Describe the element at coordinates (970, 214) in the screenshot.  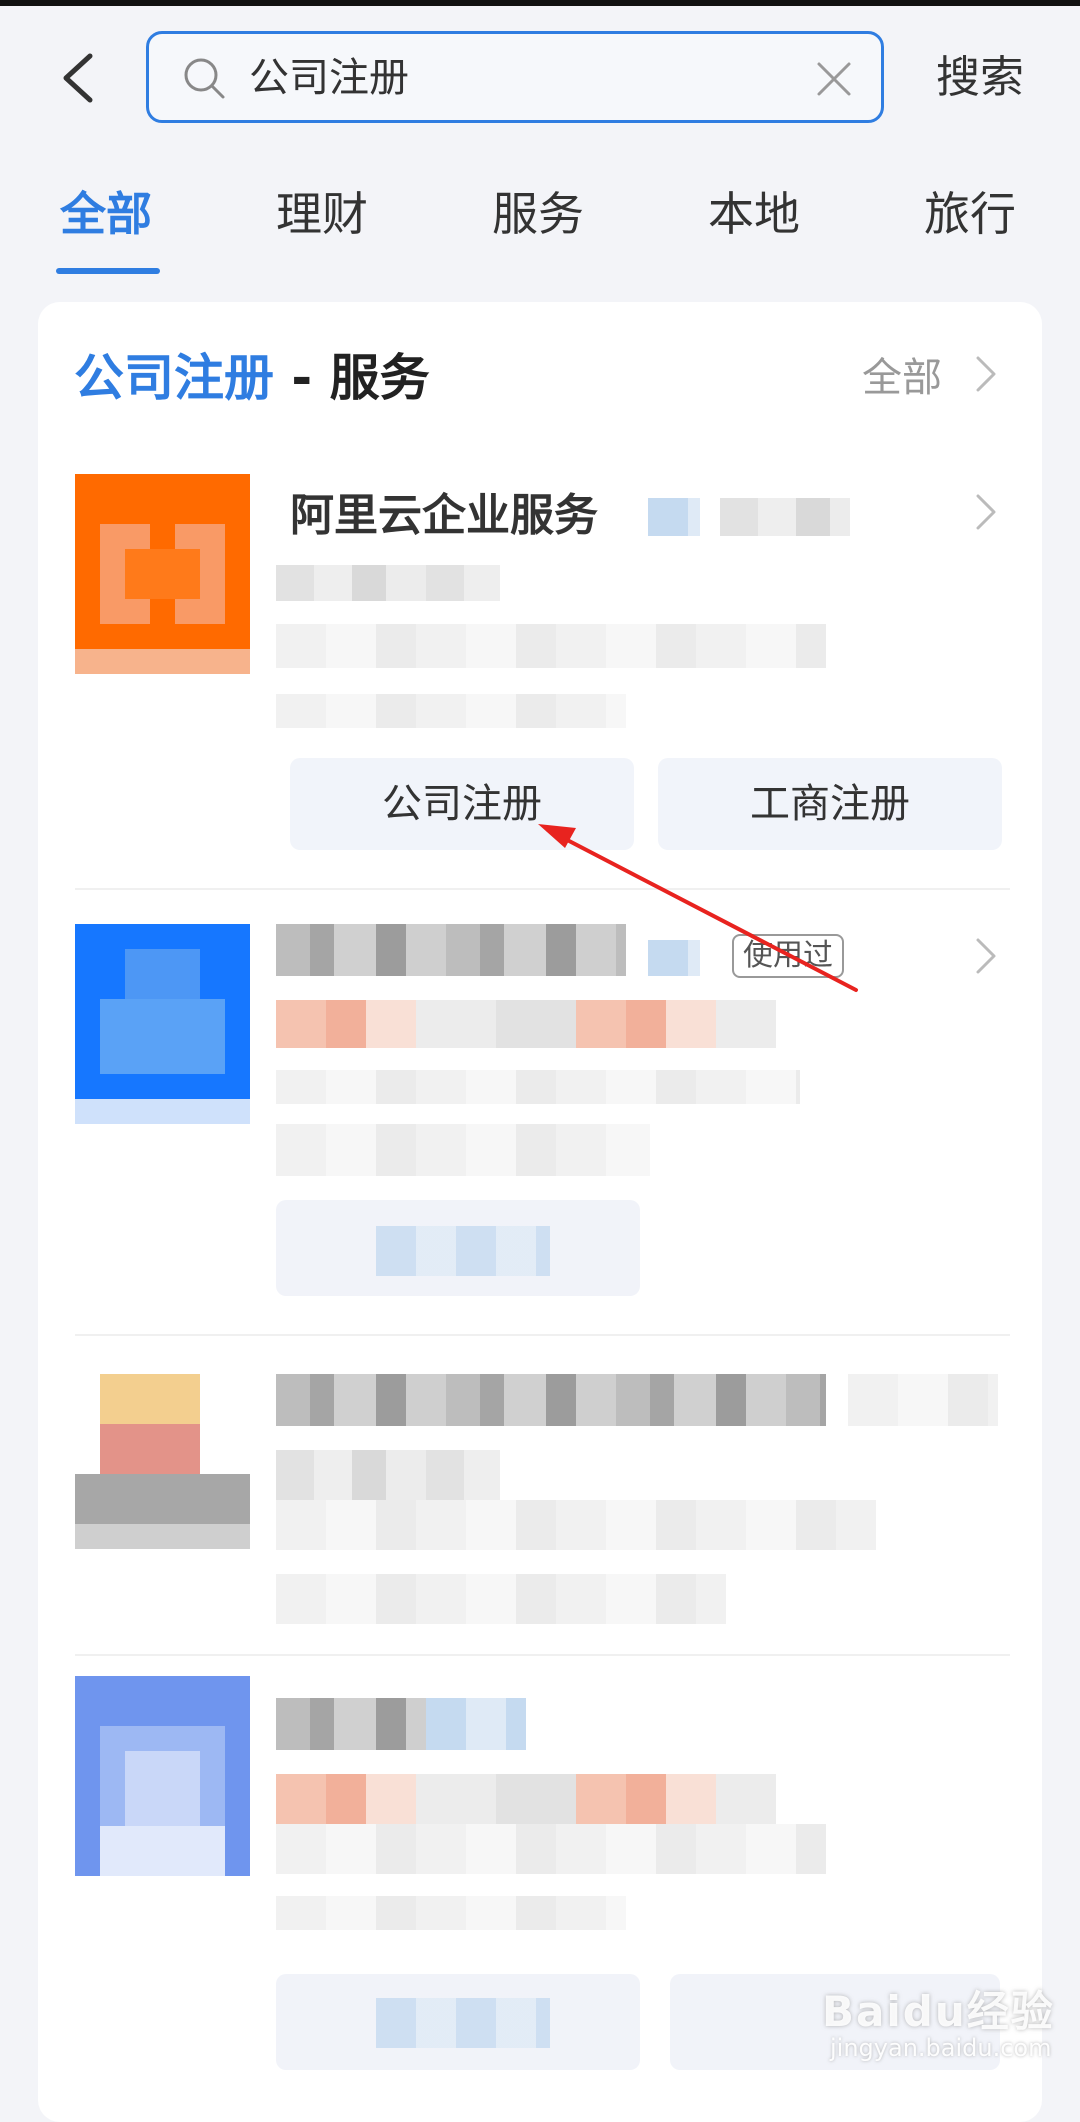
I see `tab-travel: 旅行` at that location.